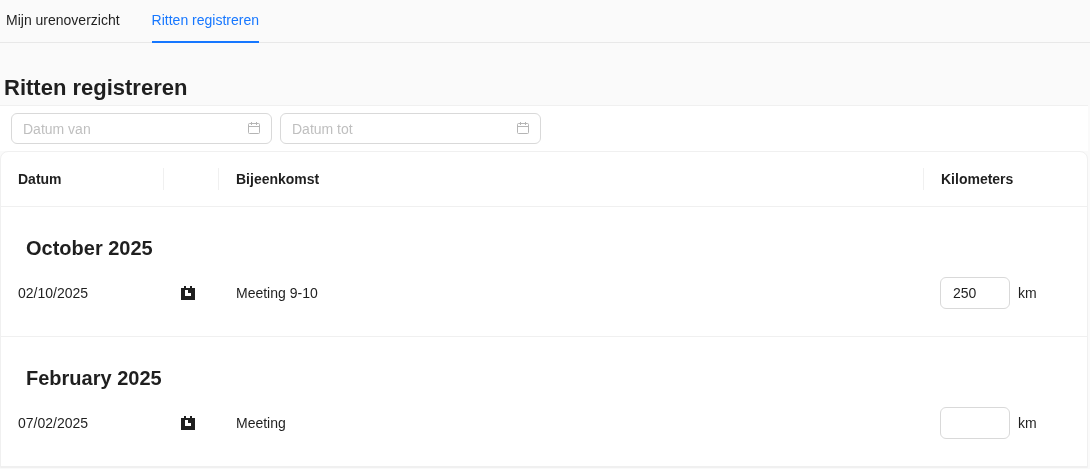 The height and width of the screenshot is (469, 1090). Describe the element at coordinates (261, 423) in the screenshot. I see `meeting-text: Meeting` at that location.